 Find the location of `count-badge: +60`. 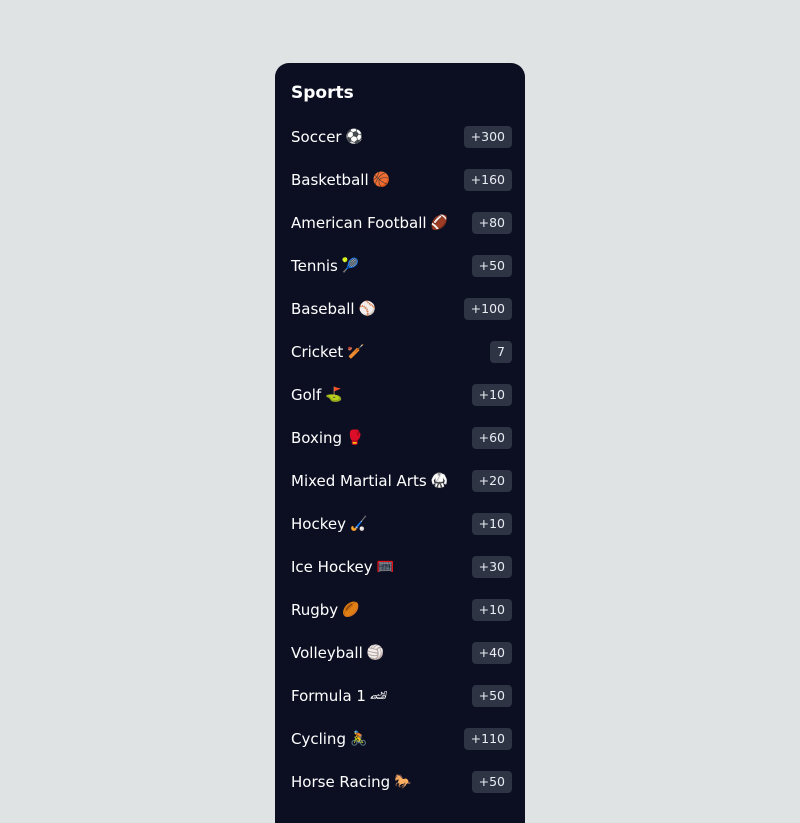

count-badge: +60 is located at coordinates (491, 437).